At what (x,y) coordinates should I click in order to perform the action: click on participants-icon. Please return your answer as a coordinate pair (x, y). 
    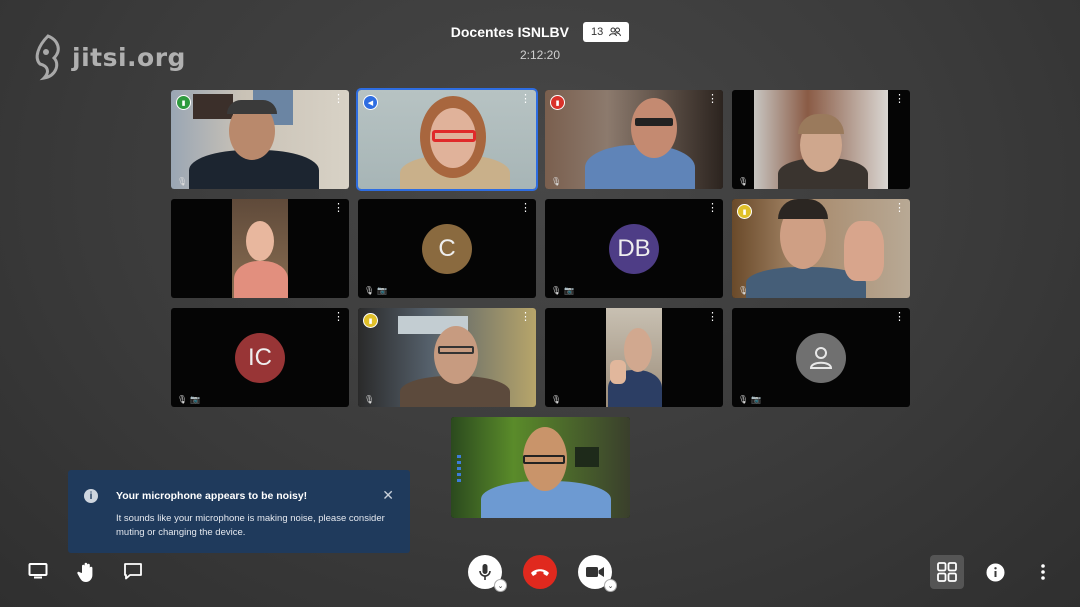
    Looking at the image, I should click on (615, 32).